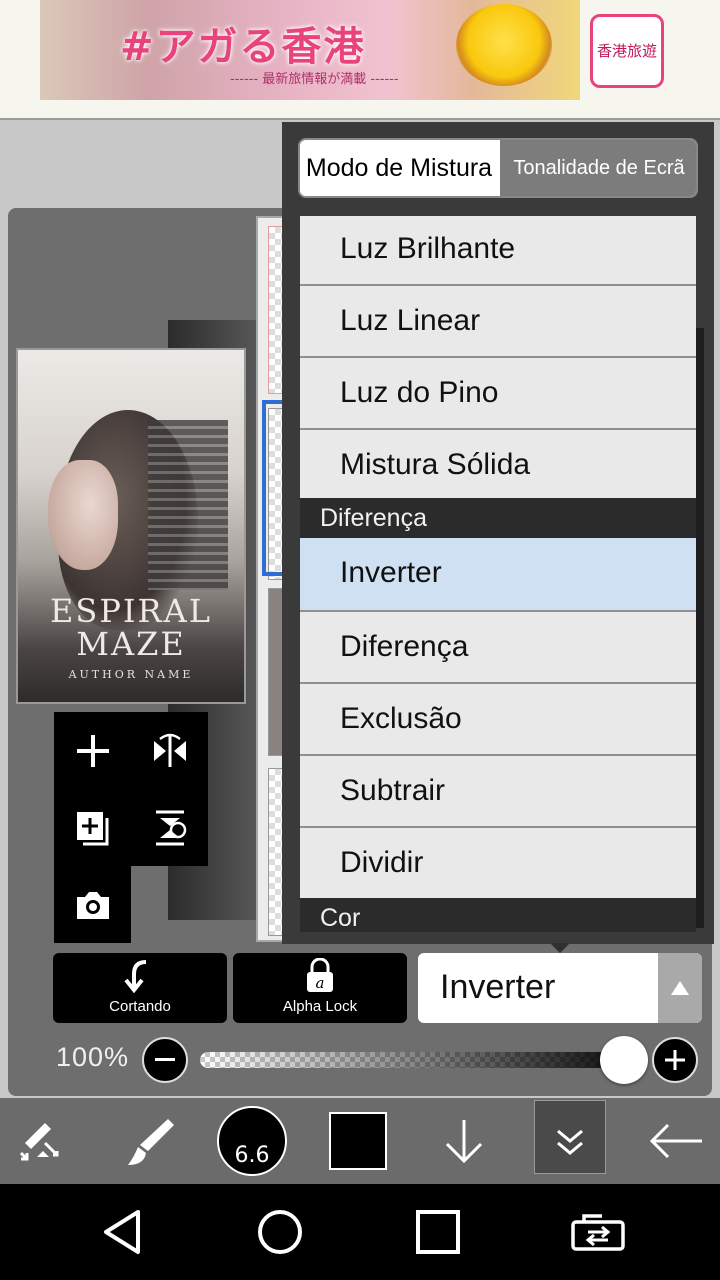 This screenshot has height=1280, width=720. Describe the element at coordinates (320, 983) in the screenshot. I see `svg-text: a` at that location.